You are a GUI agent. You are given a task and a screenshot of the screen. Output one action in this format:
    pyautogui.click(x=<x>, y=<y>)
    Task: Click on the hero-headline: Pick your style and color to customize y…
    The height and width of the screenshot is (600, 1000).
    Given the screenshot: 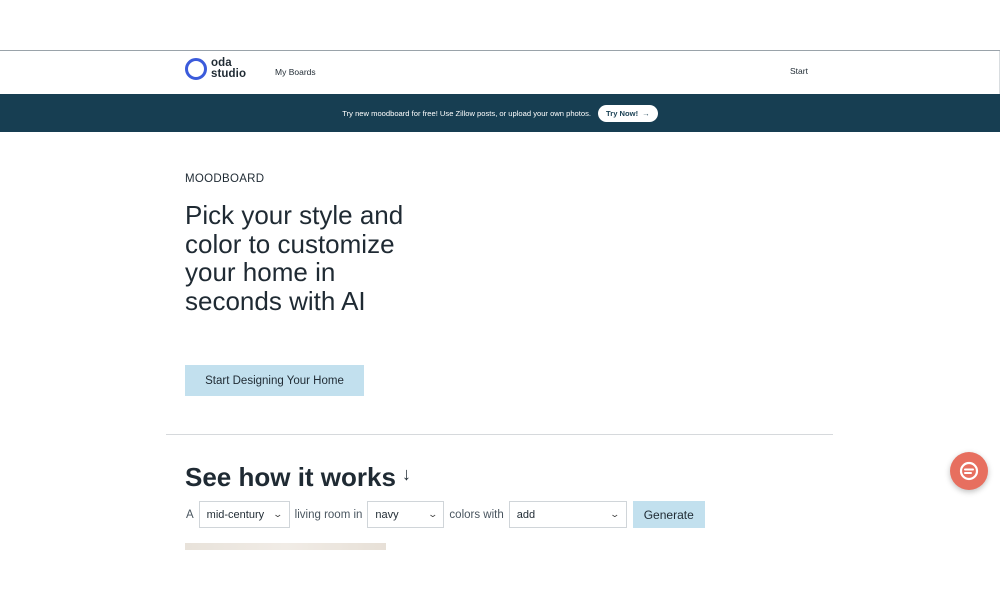 What is the action you would take?
    pyautogui.click(x=294, y=258)
    